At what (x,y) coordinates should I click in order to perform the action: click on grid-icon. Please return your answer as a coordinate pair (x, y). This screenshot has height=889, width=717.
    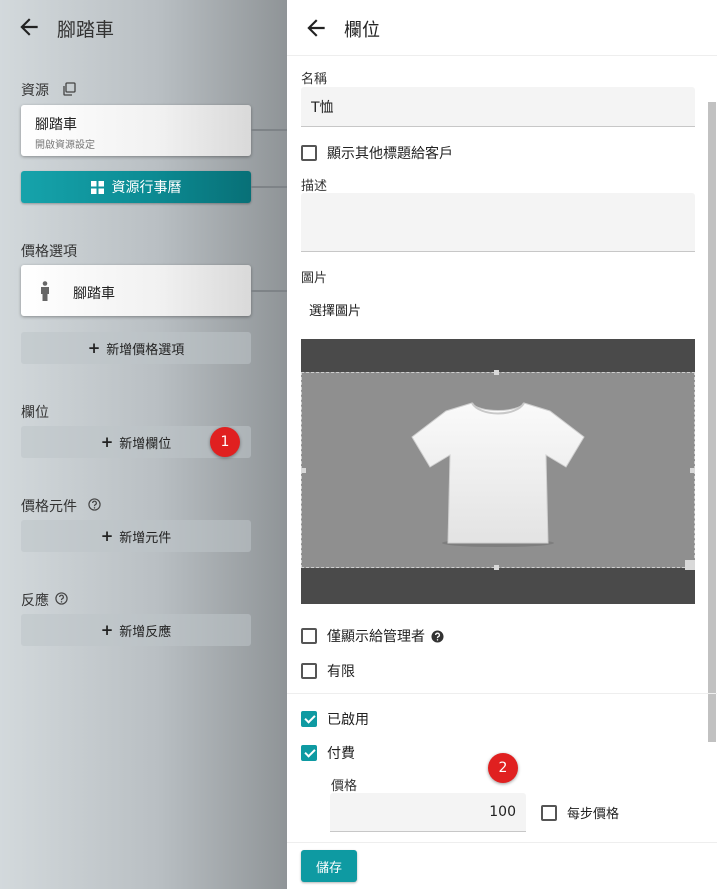
    Looking at the image, I should click on (97, 187).